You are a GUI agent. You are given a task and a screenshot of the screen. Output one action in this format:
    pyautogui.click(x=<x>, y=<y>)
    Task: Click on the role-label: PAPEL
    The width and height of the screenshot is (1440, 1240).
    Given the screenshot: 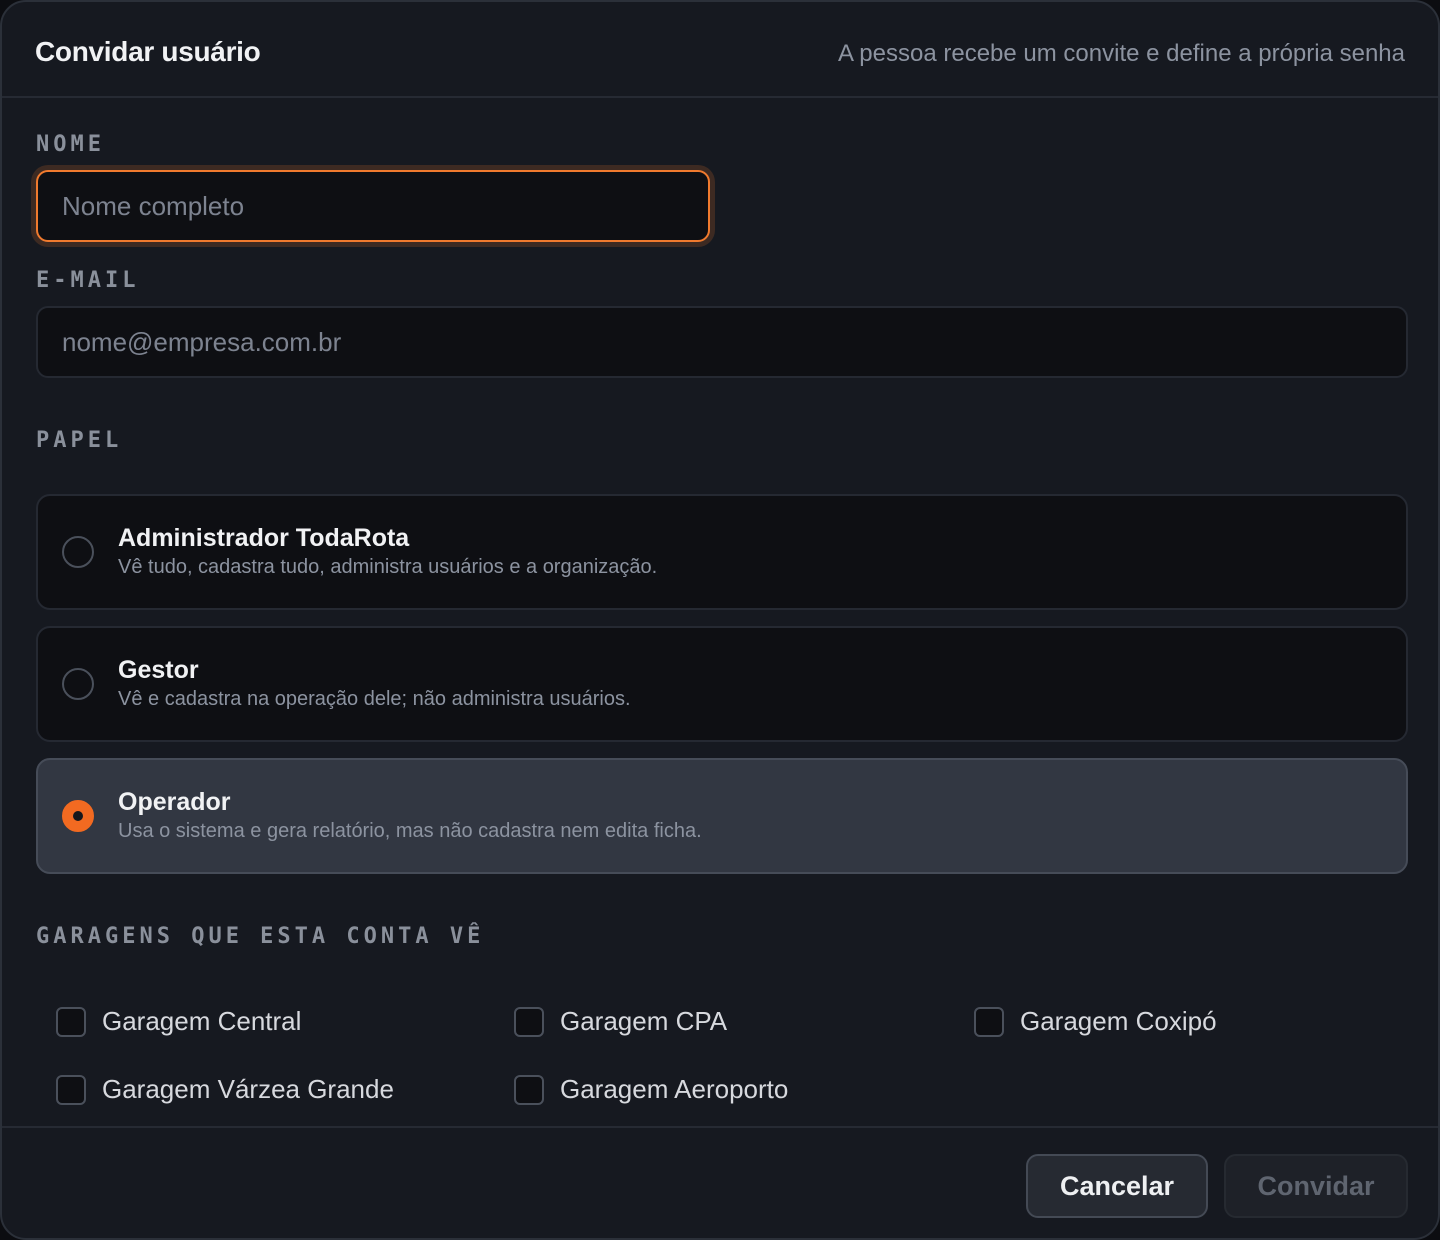 What is the action you would take?
    pyautogui.click(x=79, y=440)
    